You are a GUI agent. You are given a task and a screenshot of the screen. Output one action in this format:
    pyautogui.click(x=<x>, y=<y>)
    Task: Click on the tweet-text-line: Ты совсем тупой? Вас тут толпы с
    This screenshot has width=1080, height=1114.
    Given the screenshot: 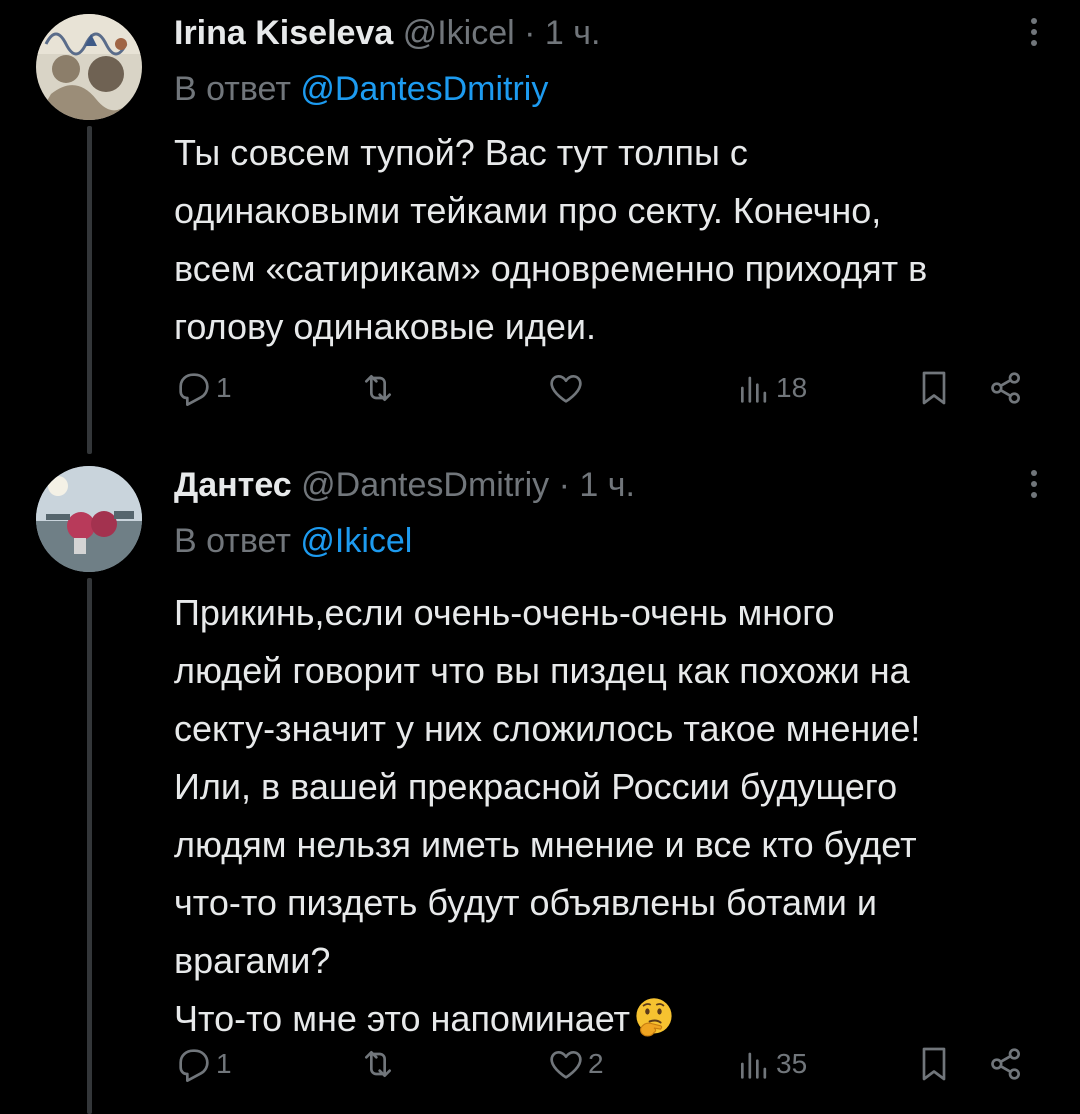 What is the action you would take?
    pyautogui.click(x=461, y=152)
    